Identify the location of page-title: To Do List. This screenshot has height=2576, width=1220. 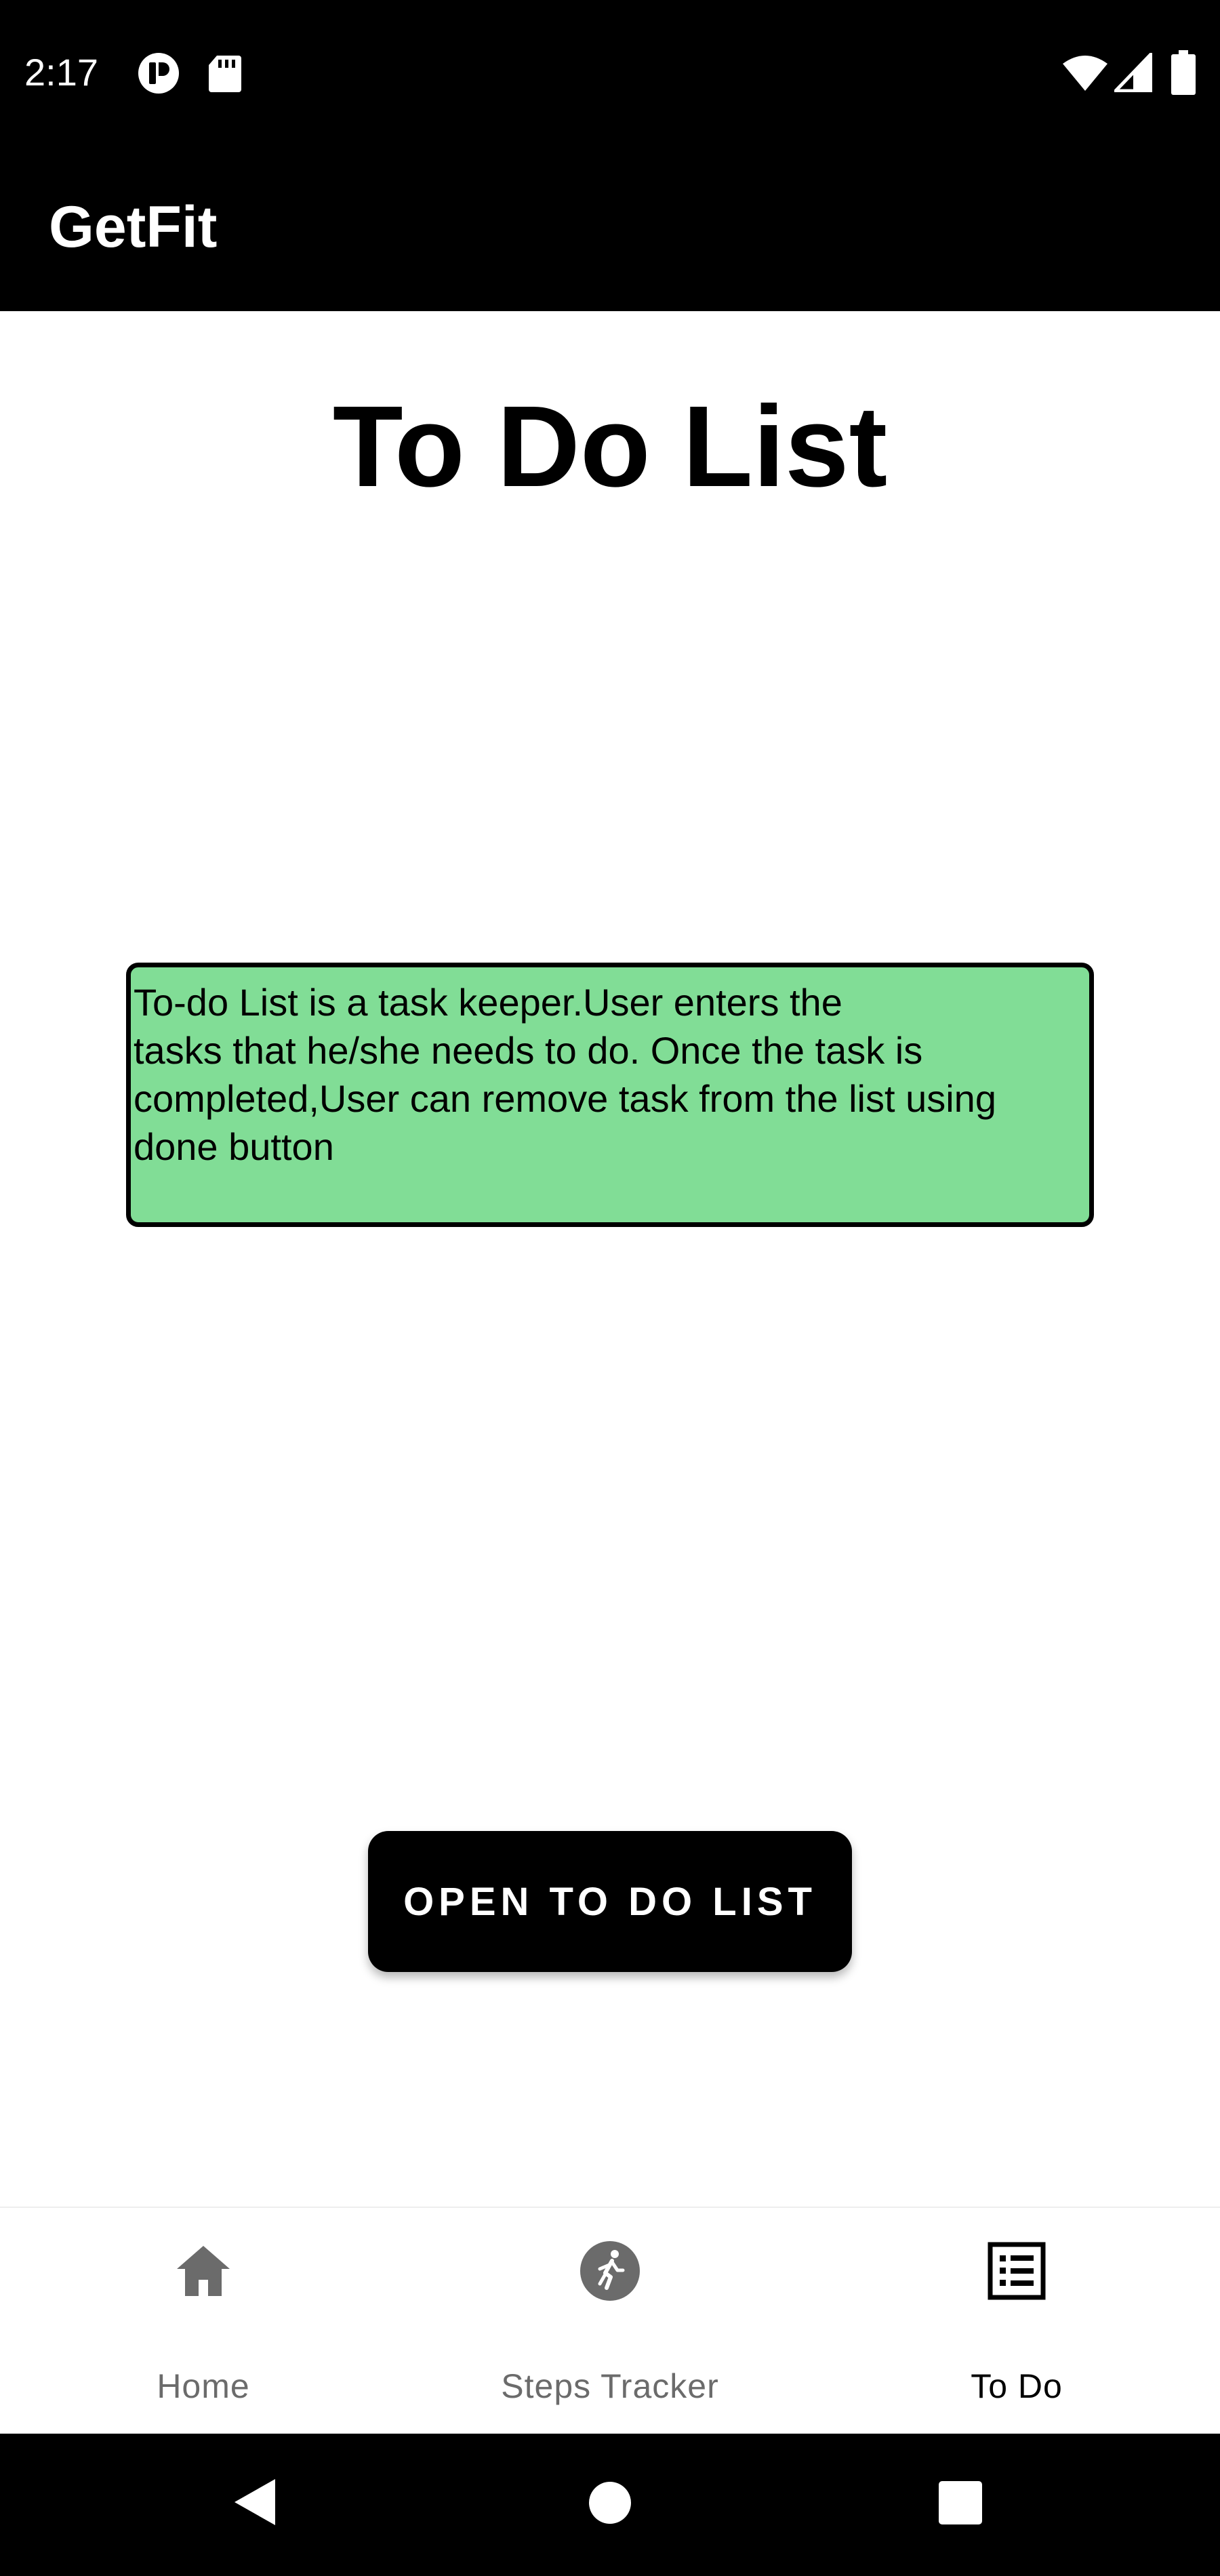
(610, 446).